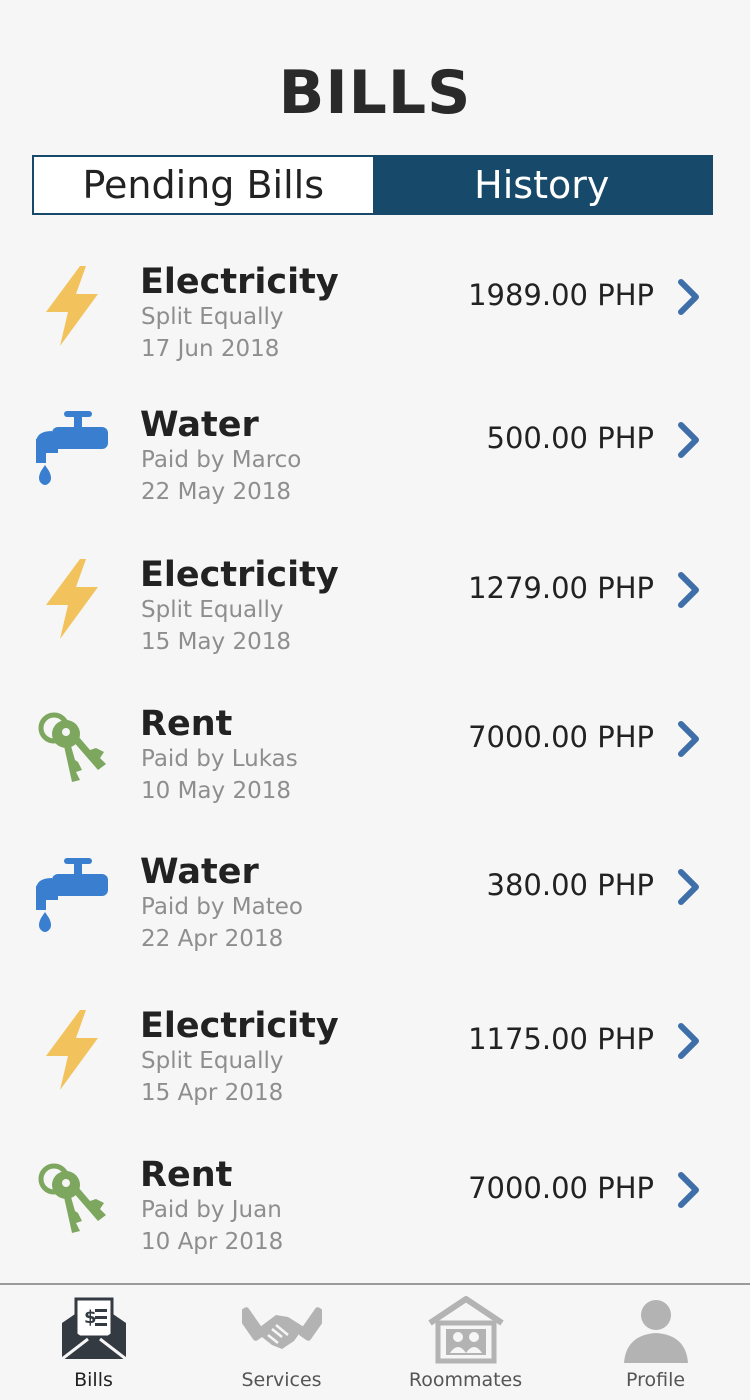  I want to click on bill-date: 17 Jun 2018, so click(210, 349).